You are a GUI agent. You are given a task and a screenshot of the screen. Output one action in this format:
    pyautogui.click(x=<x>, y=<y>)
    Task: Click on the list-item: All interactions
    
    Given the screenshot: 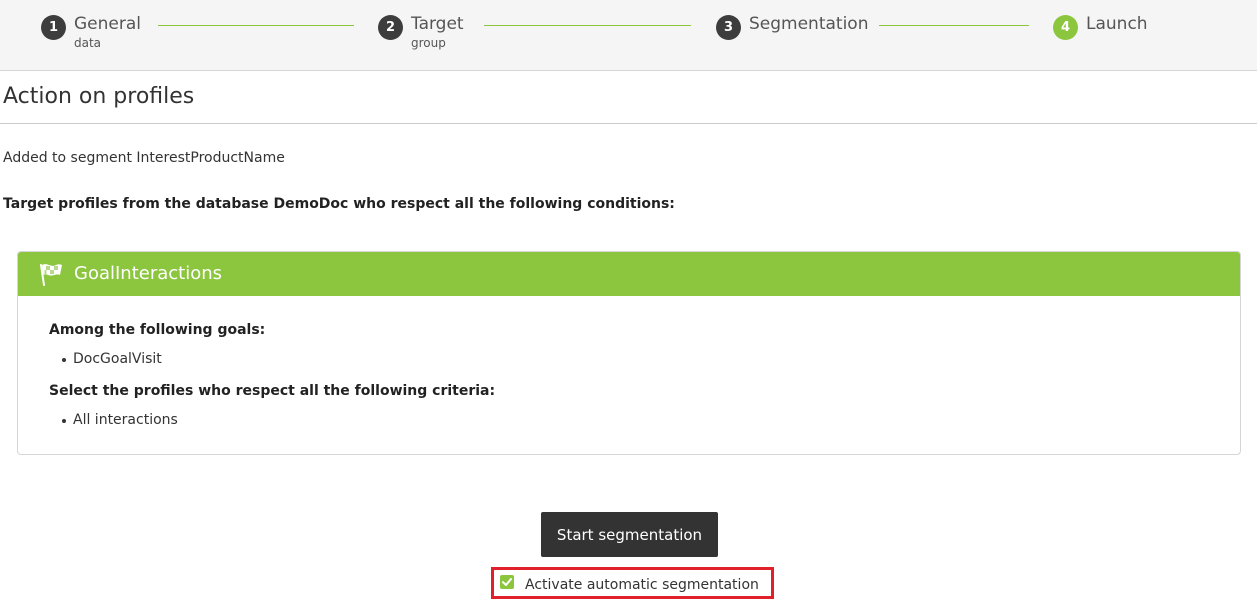 What is the action you would take?
    pyautogui.click(x=120, y=420)
    